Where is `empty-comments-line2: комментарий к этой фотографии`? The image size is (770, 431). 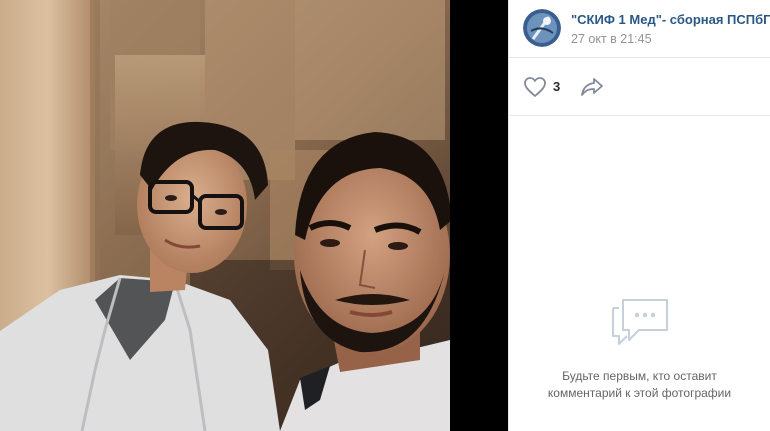 empty-comments-line2: комментарий к этой фотографии is located at coordinates (639, 393).